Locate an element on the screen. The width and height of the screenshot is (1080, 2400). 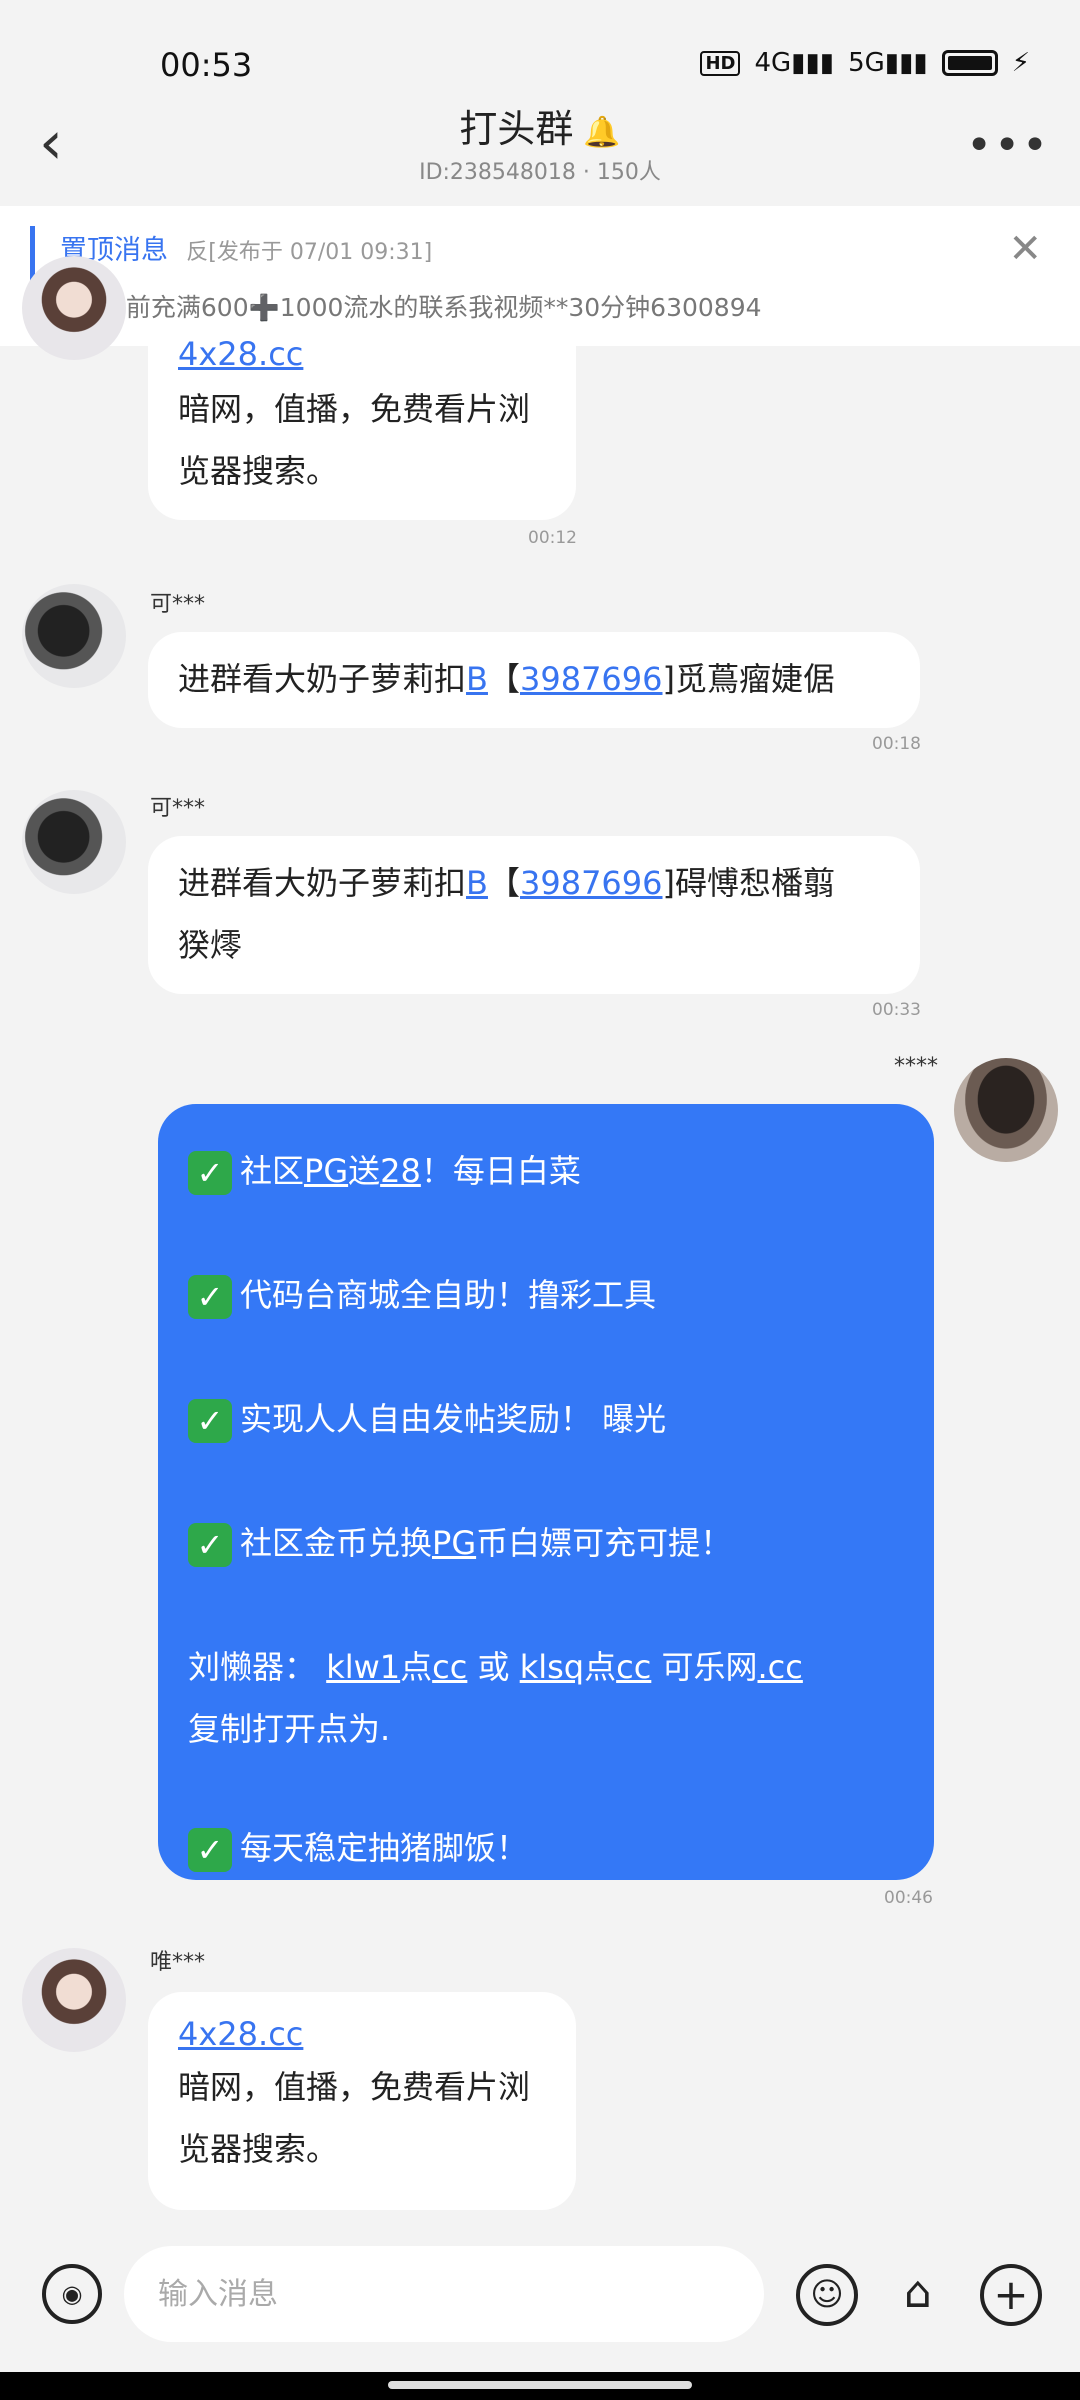
message-line: ✓ 每天稳定抽猪脚饭！ is located at coordinates (358, 1849).